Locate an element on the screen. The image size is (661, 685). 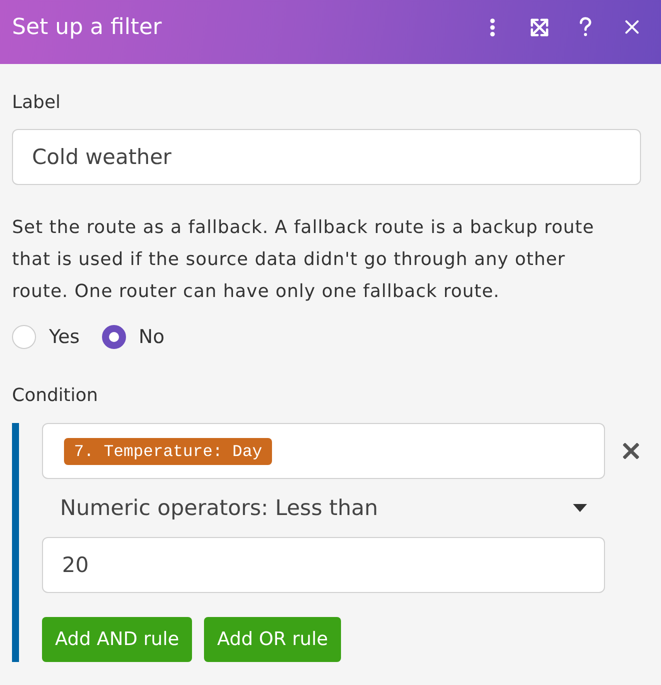
value-input: 20 is located at coordinates (323, 565).